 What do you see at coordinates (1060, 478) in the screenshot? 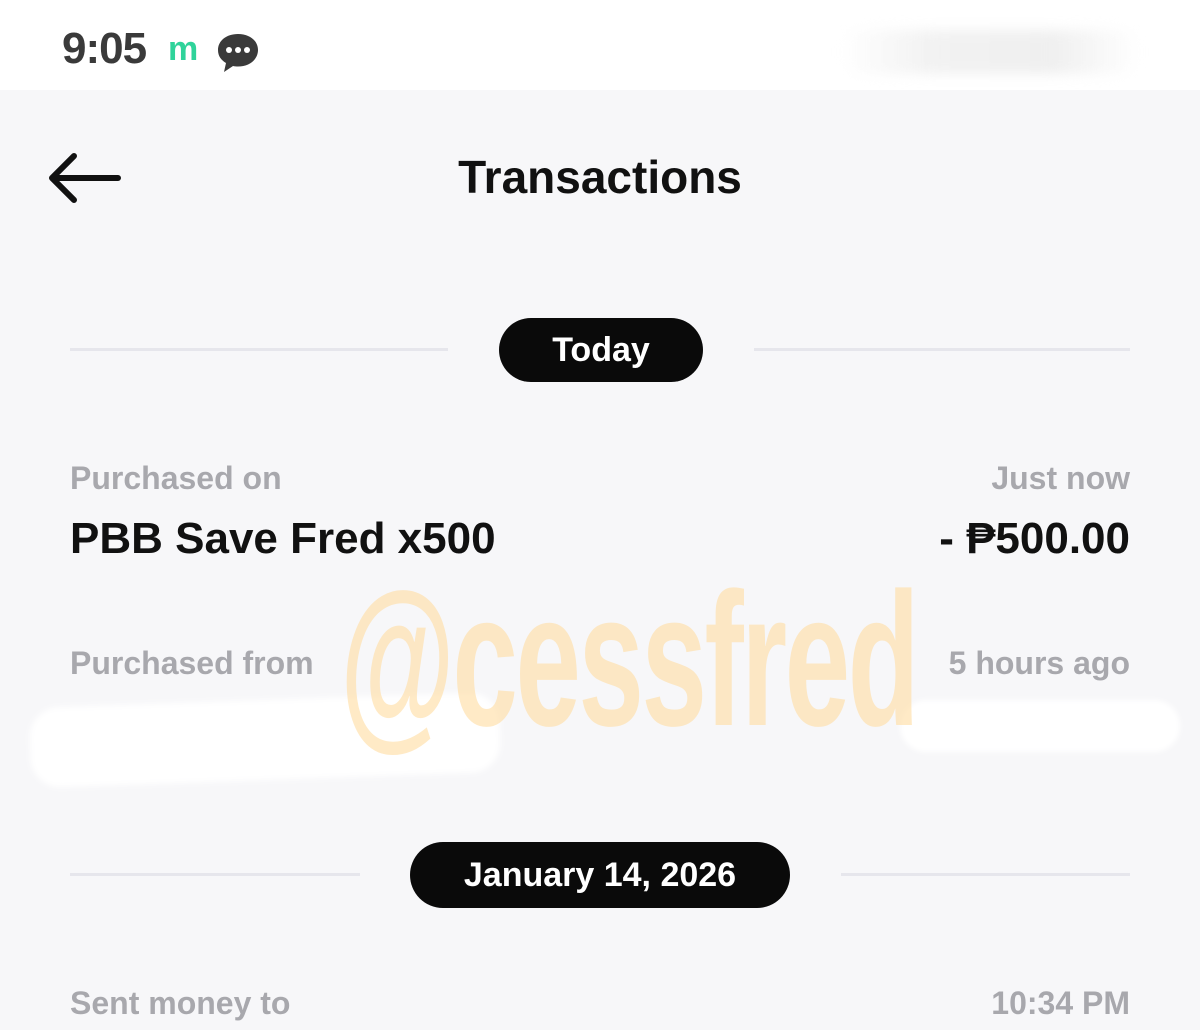
I see `transaction-time: Just now` at bounding box center [1060, 478].